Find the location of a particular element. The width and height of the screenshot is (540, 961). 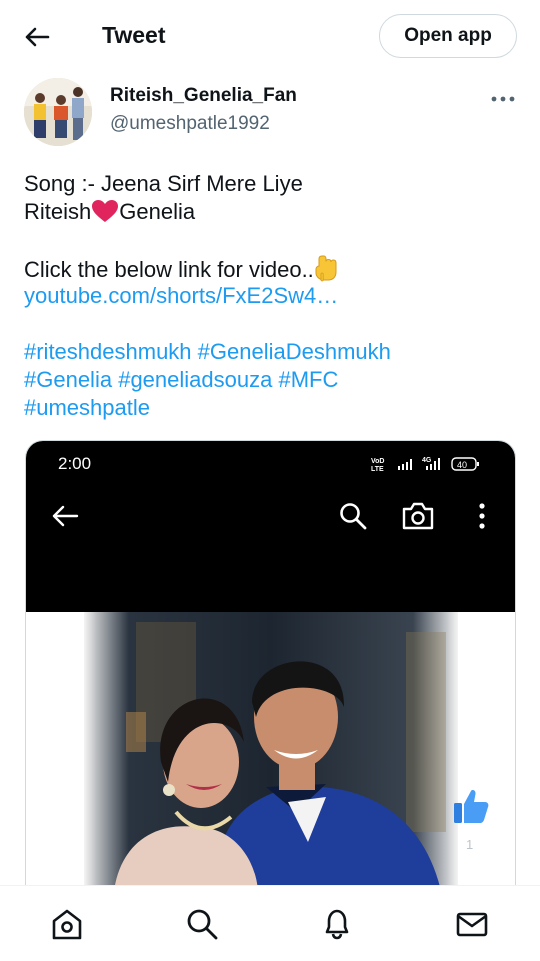

bottom-navigation is located at coordinates (270, 923).